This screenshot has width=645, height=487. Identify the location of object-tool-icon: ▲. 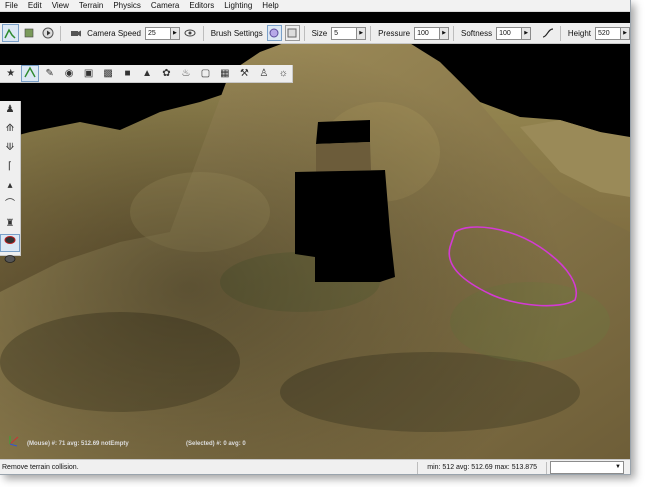
(146, 73).